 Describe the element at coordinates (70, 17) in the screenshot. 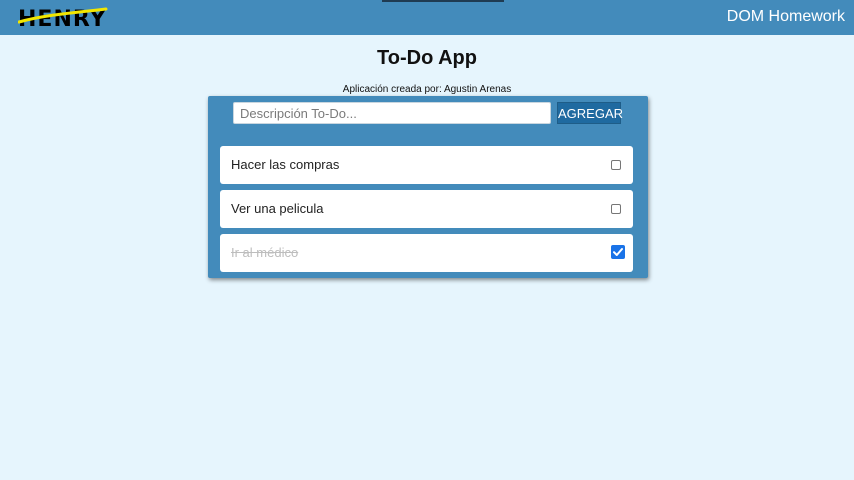

I see `henry-logo-icon: HENRY` at that location.